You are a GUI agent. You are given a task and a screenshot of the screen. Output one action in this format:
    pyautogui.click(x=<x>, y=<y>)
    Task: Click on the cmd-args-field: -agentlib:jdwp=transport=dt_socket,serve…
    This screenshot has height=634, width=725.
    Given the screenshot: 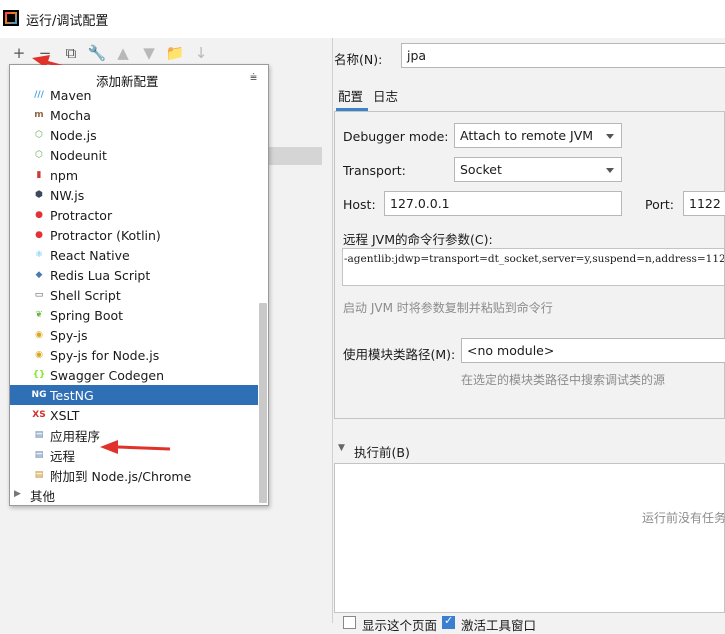 What is the action you would take?
    pyautogui.click(x=533, y=267)
    